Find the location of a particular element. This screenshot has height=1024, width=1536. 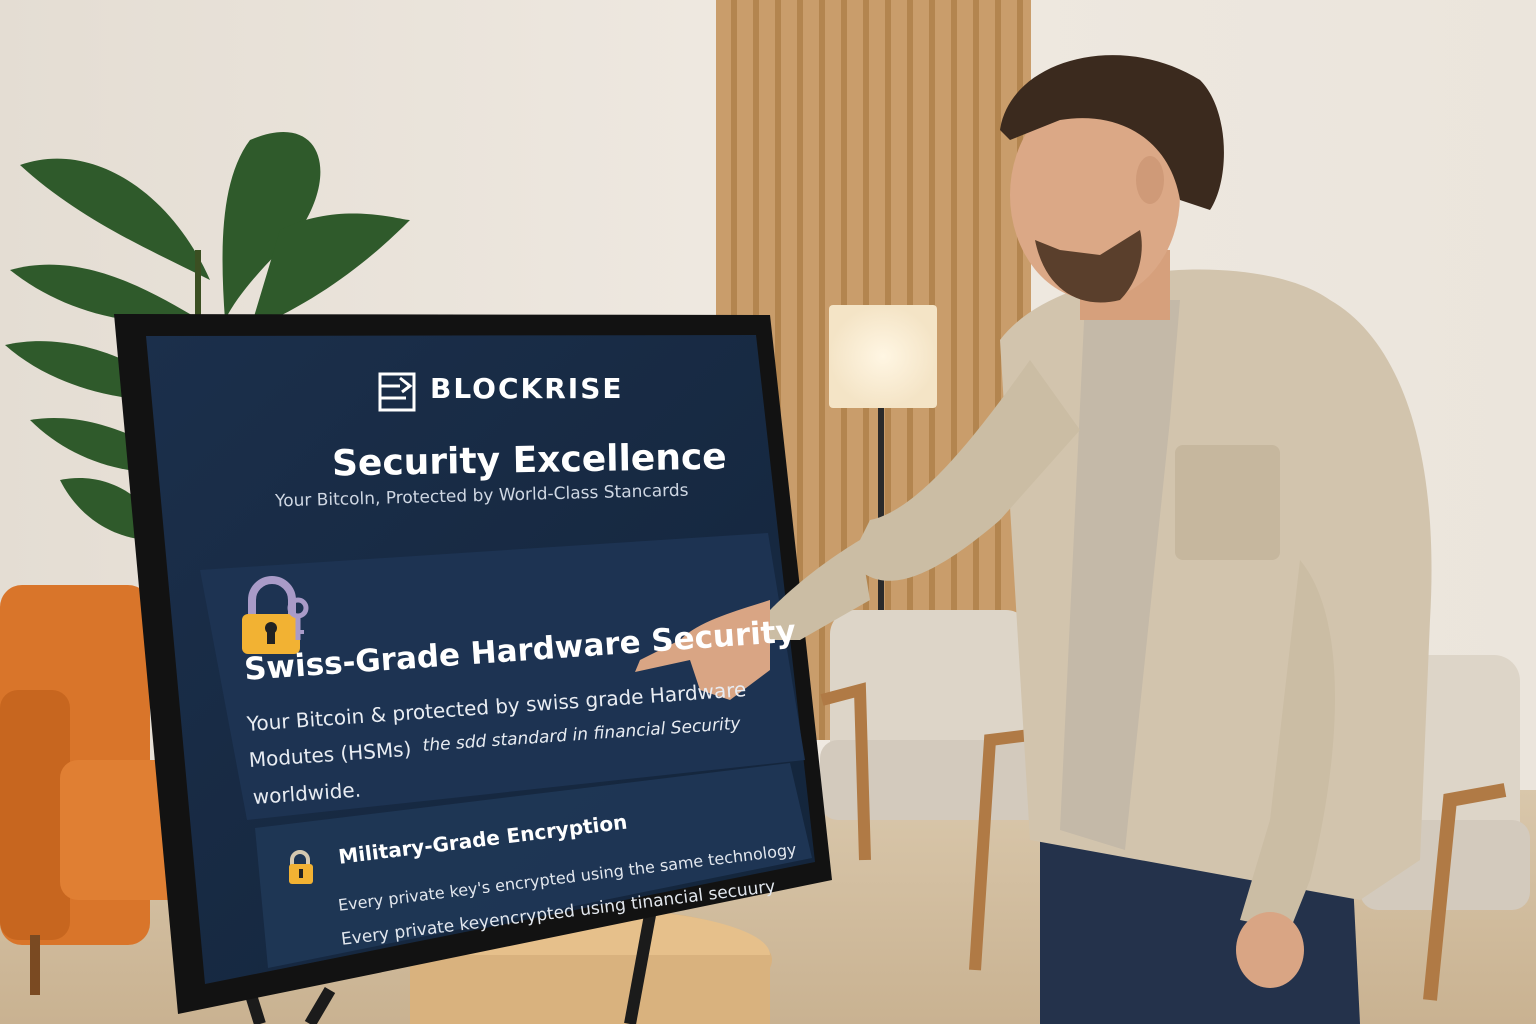

page-title: Security Excellence is located at coordinates (529, 460).